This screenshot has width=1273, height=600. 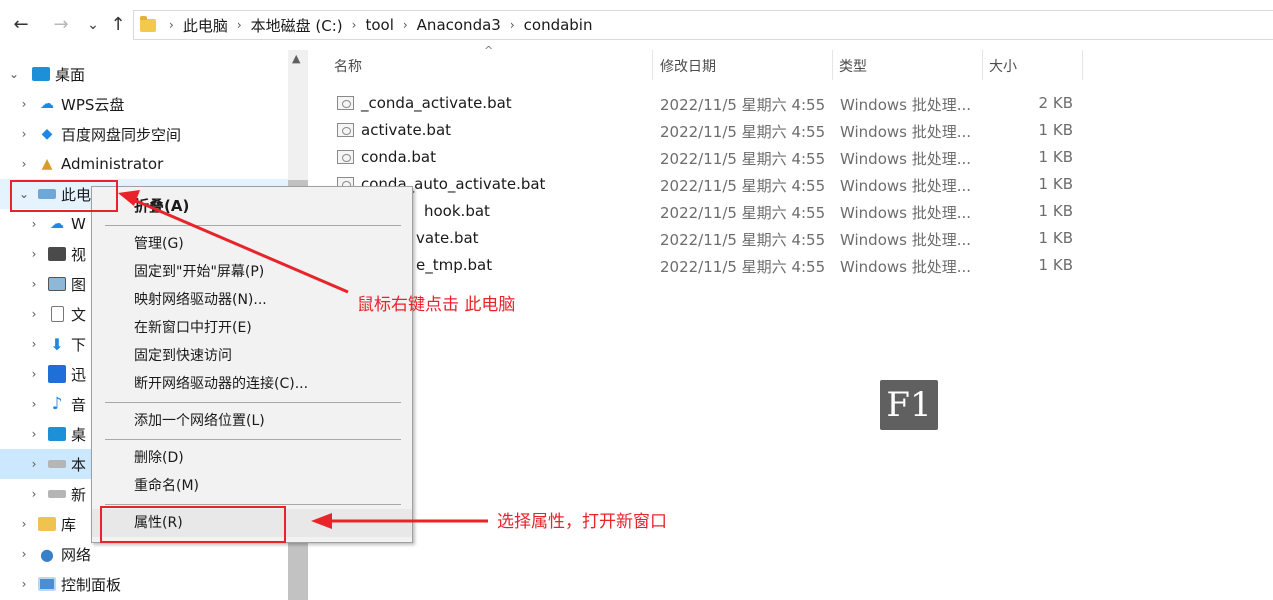 What do you see at coordinates (93, 104) in the screenshot?
I see `tree-item-label: WPS云盘` at bounding box center [93, 104].